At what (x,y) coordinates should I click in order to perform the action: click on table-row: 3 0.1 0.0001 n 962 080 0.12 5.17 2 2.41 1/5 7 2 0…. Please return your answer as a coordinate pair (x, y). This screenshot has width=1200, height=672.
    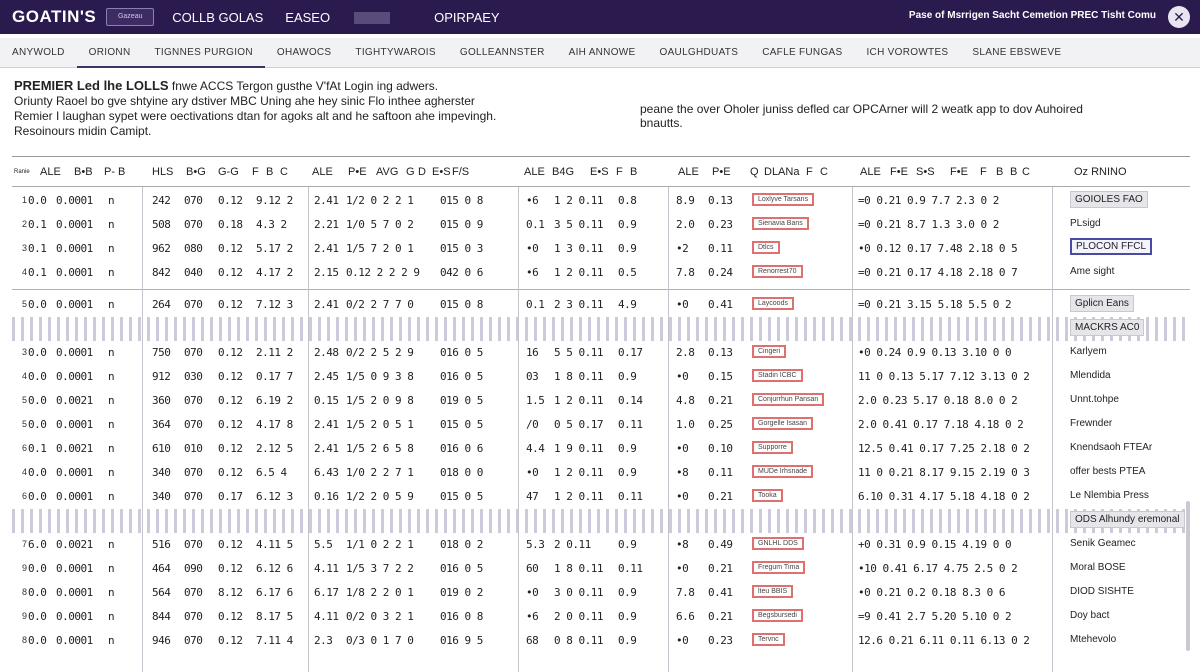
    Looking at the image, I should click on (601, 249).